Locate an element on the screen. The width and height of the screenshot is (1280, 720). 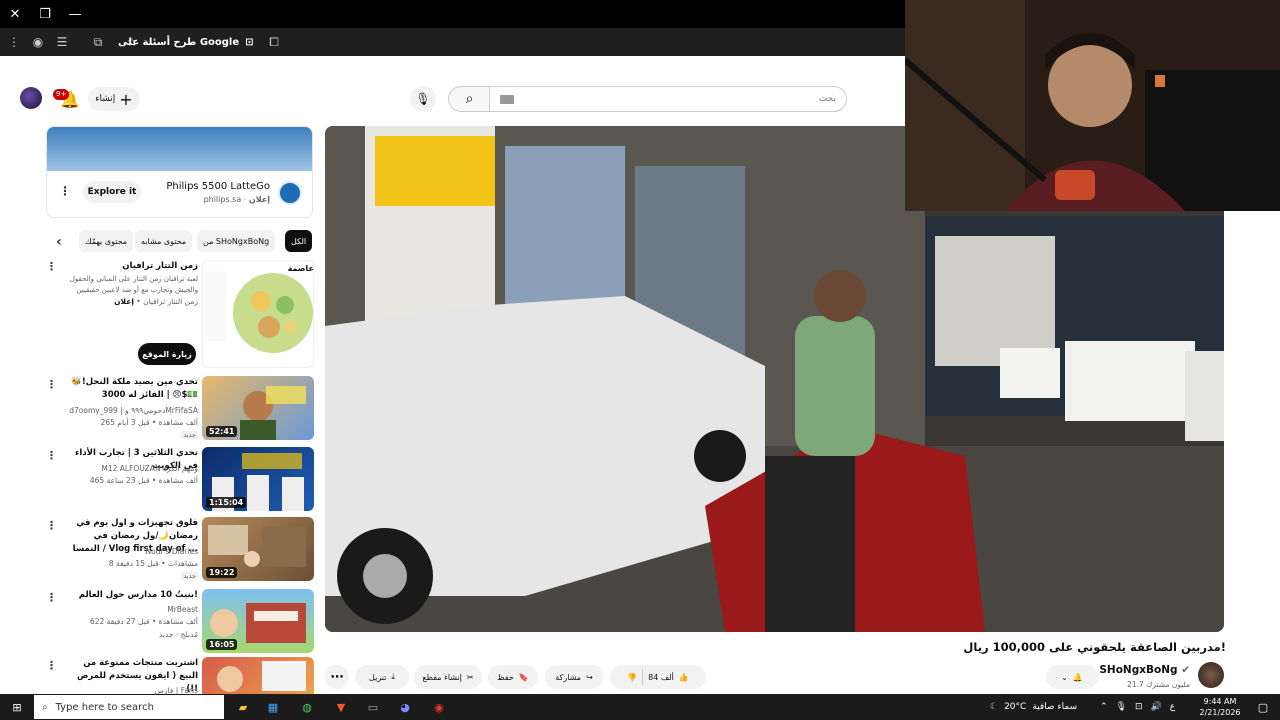
video-duration: 19:22 is located at coordinates (222, 572).